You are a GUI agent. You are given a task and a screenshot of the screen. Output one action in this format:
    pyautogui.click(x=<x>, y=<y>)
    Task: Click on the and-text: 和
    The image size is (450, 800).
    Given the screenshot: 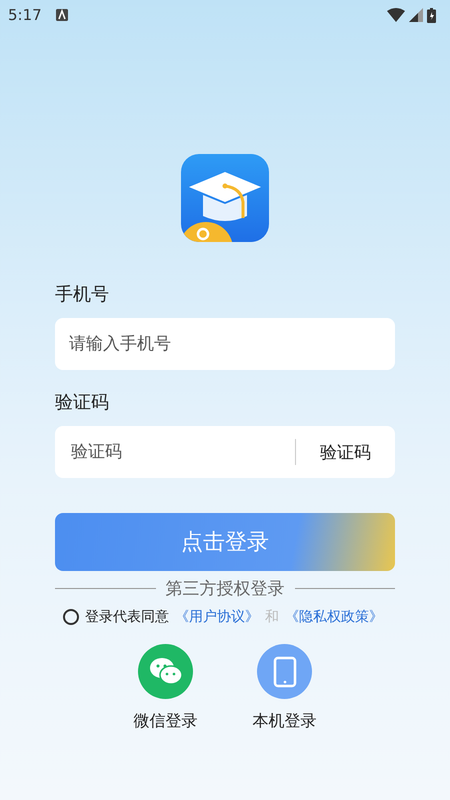 What is the action you would take?
    pyautogui.click(x=272, y=617)
    